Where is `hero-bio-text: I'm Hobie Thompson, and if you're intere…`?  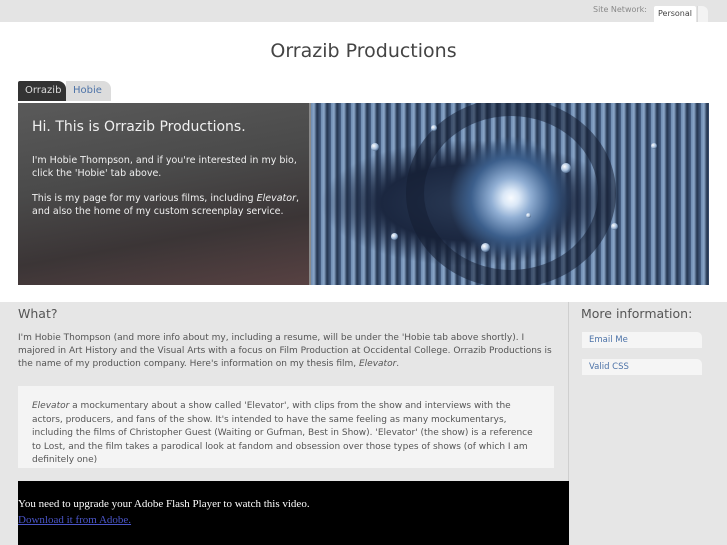
hero-bio-text: I'm Hobie Thompson, and if you're intere… is located at coordinates (164, 167).